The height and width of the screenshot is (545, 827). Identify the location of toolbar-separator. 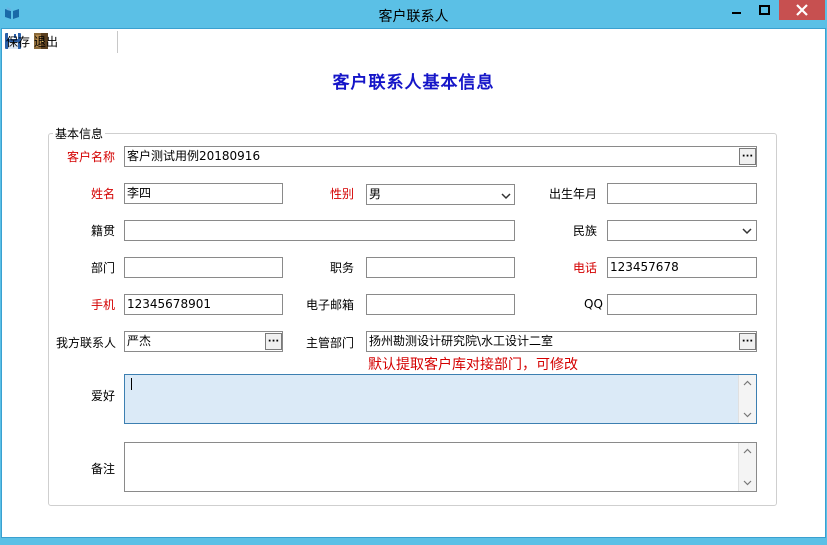
(117, 42).